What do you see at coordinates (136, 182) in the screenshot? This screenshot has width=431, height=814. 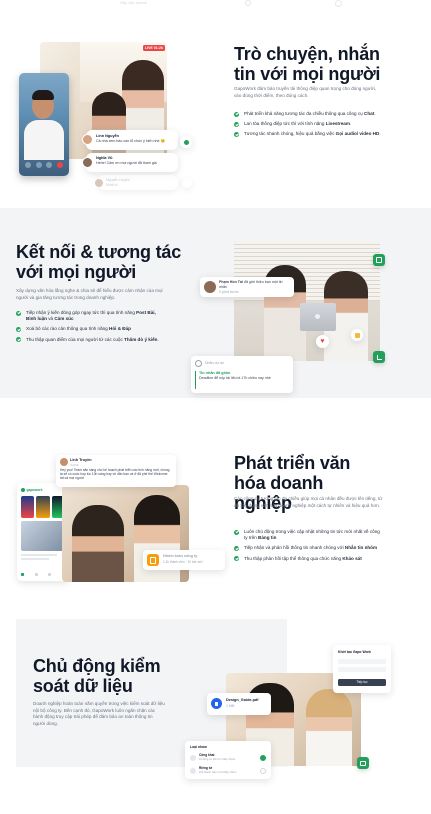 I see `chat-message: Nguyễn Huyền Nhất trí` at bounding box center [136, 182].